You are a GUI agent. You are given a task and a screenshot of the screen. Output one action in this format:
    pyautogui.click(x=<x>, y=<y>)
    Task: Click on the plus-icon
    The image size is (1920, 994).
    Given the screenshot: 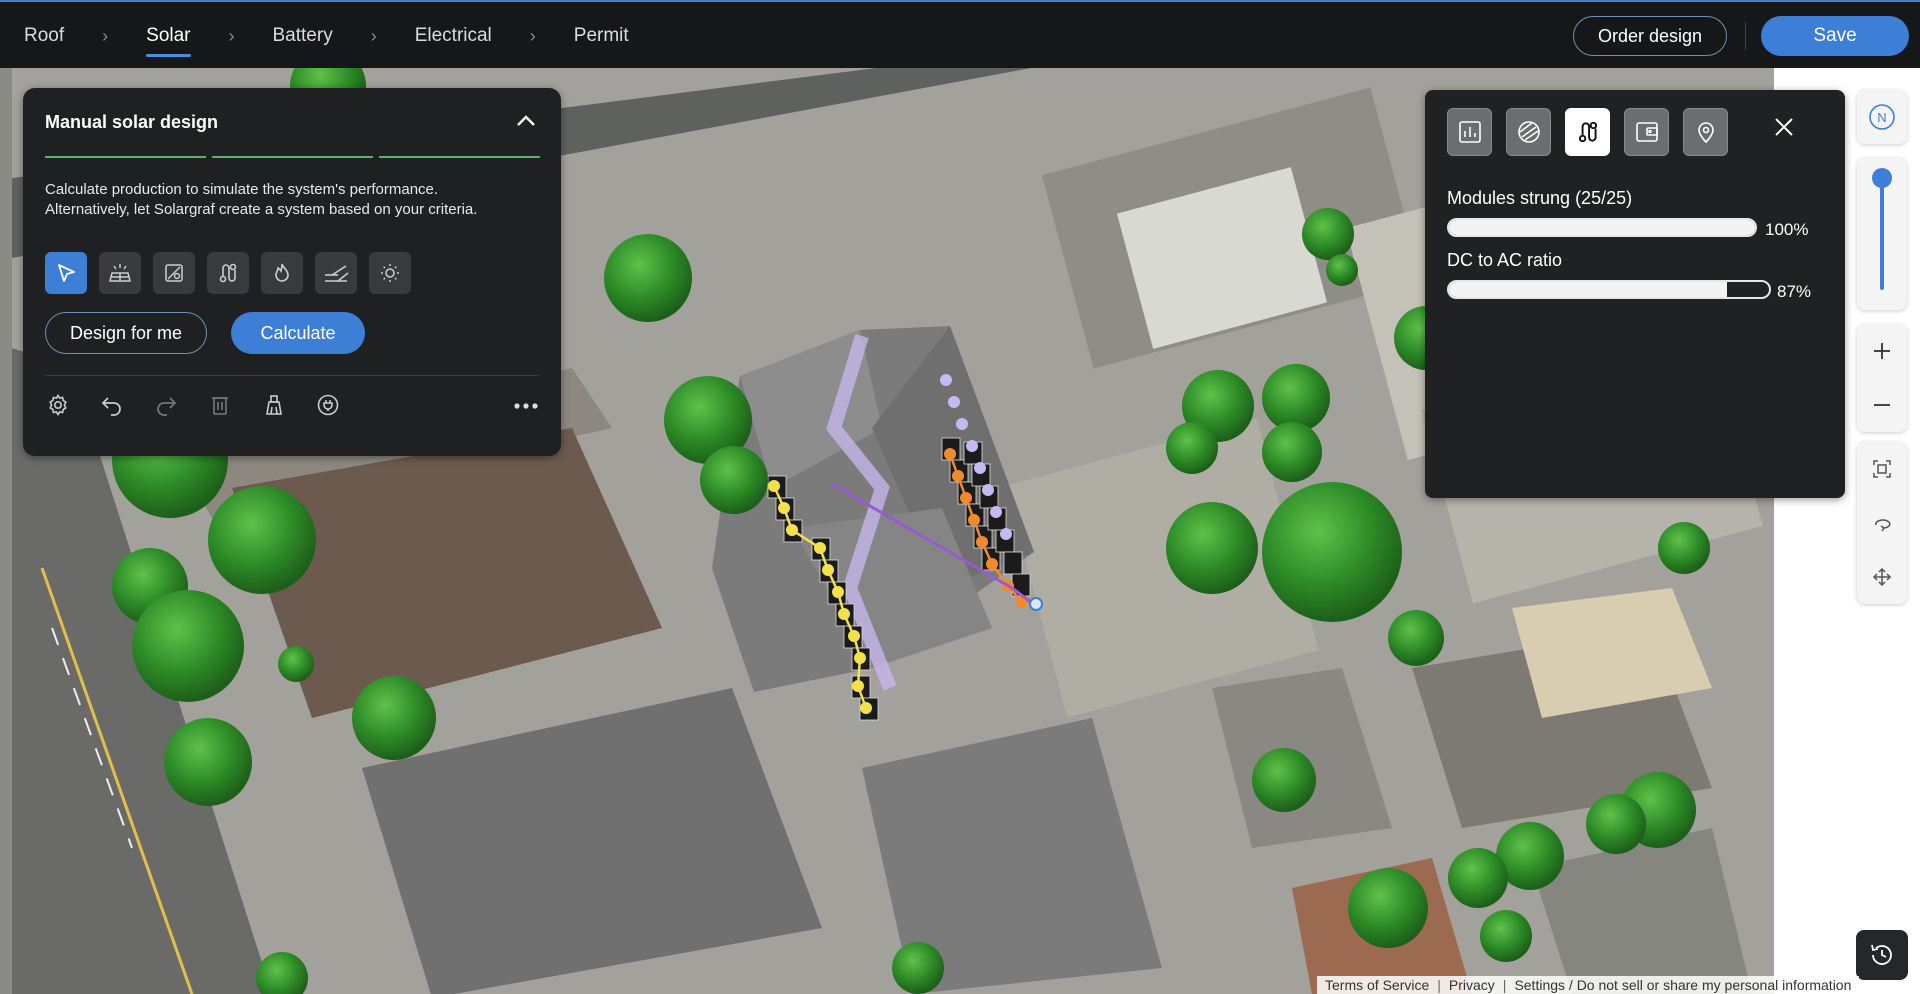 What is the action you would take?
    pyautogui.click(x=1882, y=351)
    